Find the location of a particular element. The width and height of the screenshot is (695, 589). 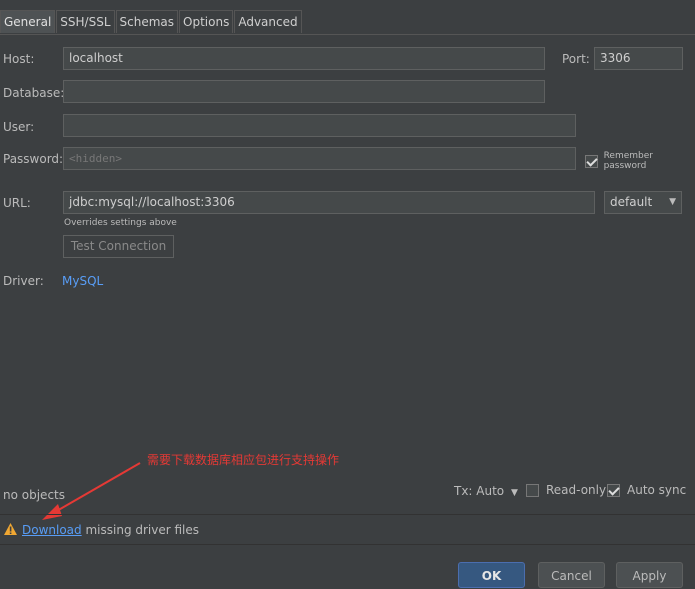

warning-message: Download missing driver files is located at coordinates (110, 530).